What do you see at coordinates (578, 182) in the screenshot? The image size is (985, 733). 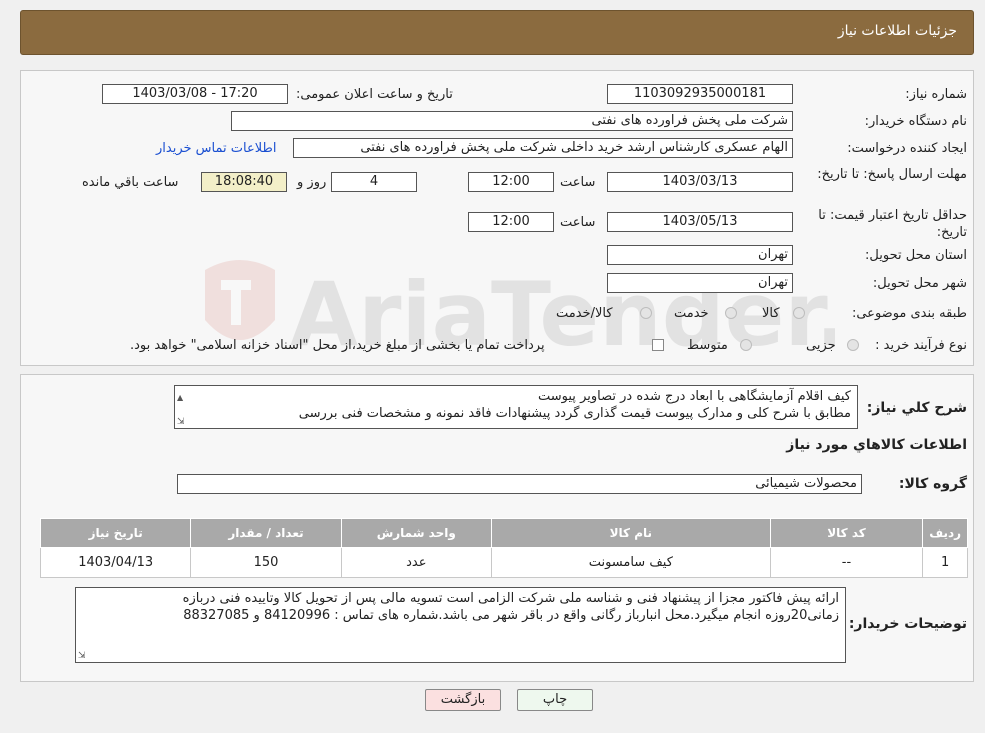 I see `deadline-hour-label: ساعت` at bounding box center [578, 182].